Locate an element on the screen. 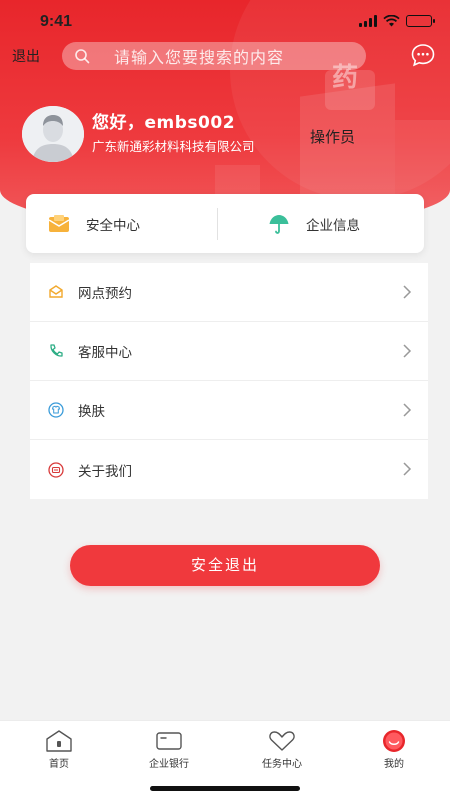 This screenshot has height=800, width=450. quick-link-label: 安全中心 is located at coordinates (113, 225).